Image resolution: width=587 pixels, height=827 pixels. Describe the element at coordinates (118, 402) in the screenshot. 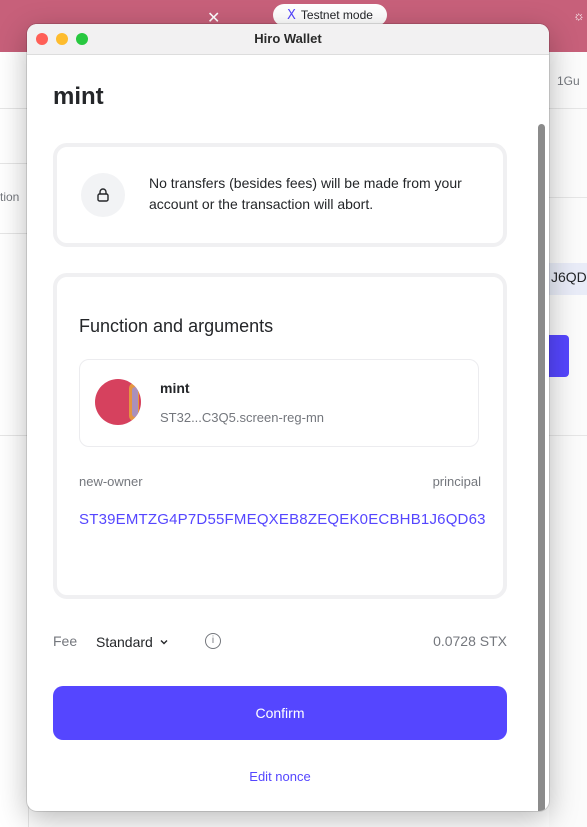

I see `contract-avatar` at that location.